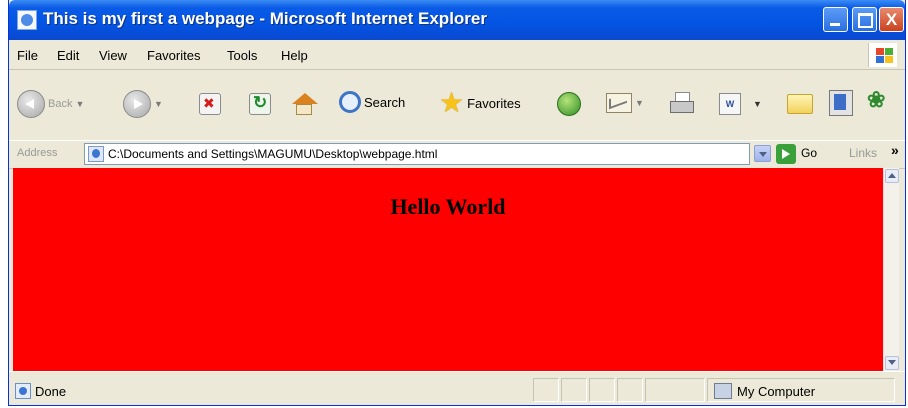  I want to click on refresh-button, so click(260, 104).